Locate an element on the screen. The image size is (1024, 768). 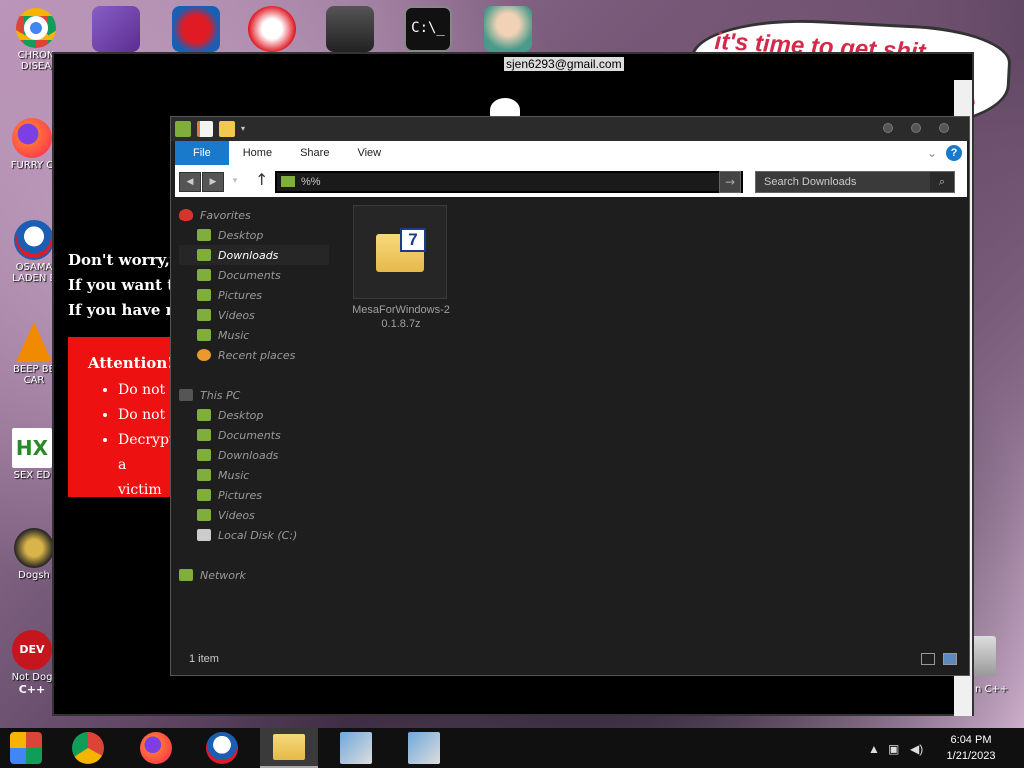
dogsh-app-icon is located at coordinates (34, 548).